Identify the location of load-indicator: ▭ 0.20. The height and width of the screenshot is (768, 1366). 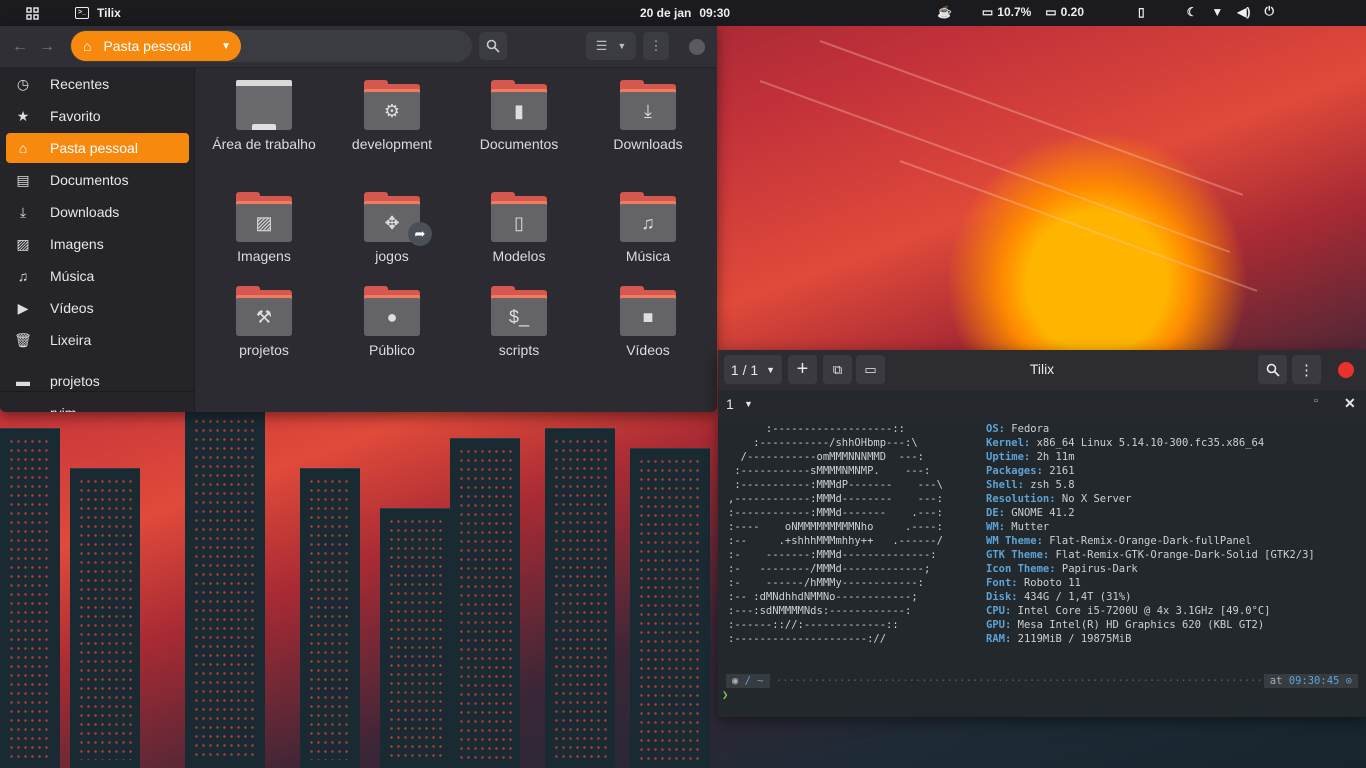
(1064, 12).